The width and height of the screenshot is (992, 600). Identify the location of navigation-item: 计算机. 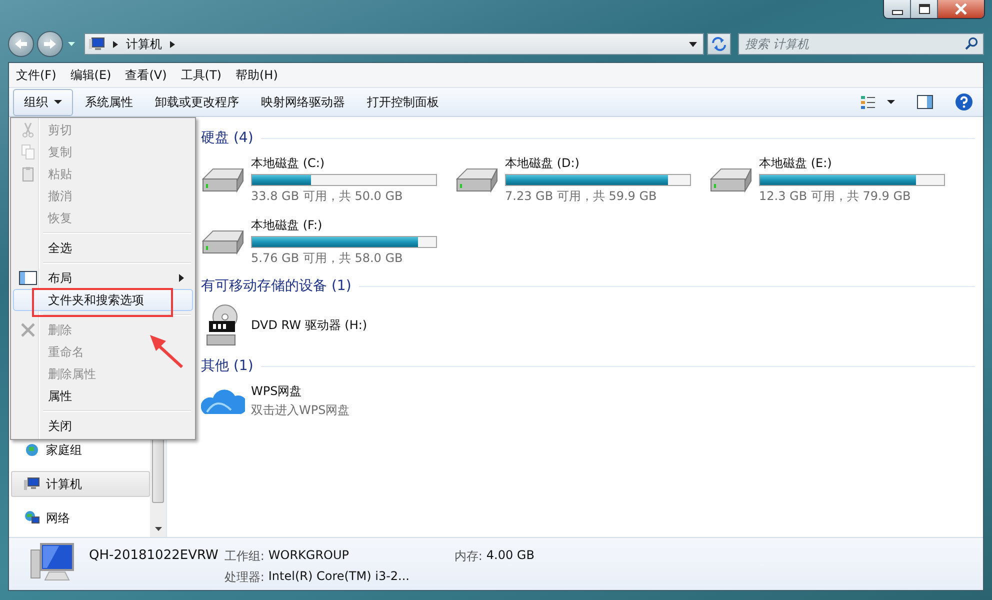
(80, 484).